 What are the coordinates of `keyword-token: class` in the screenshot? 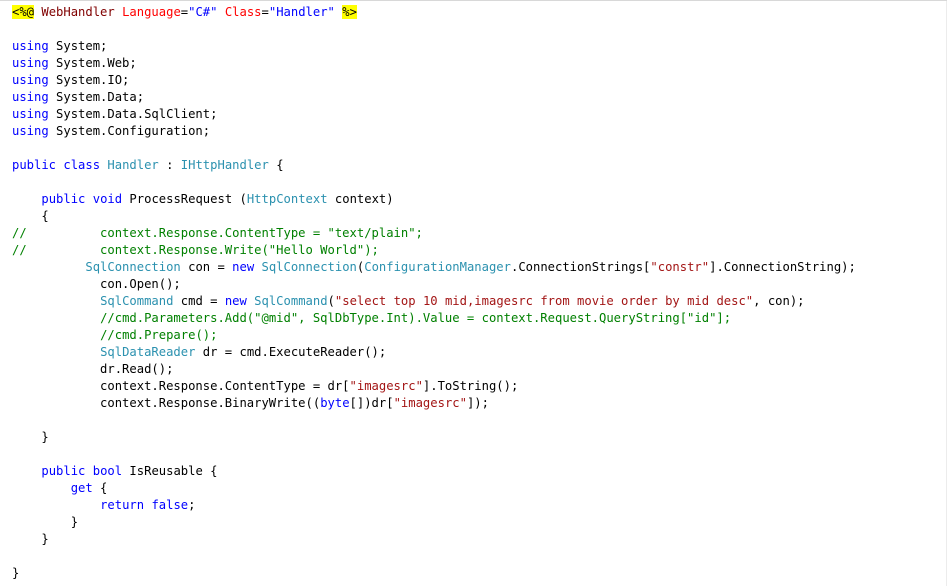 It's located at (82, 165).